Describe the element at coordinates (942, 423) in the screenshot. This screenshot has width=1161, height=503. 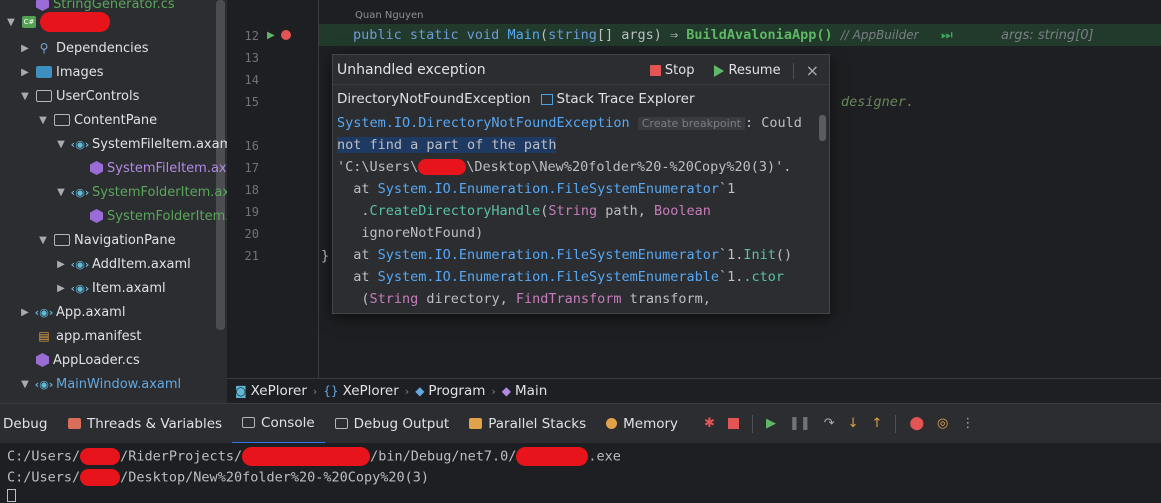
I see `mute-breakpoints-icon: ◎` at that location.